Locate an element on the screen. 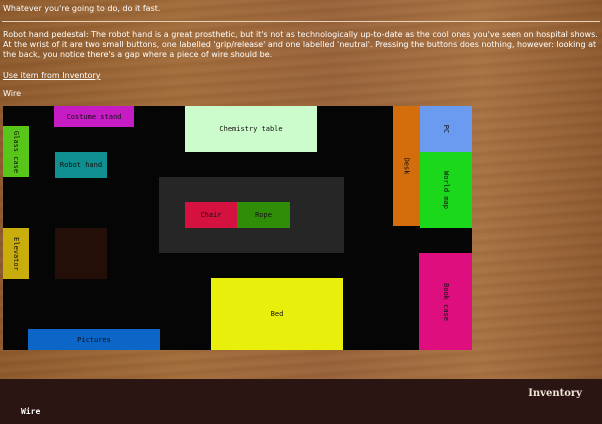 The width and height of the screenshot is (602, 424). room-dark-square is located at coordinates (81, 253).